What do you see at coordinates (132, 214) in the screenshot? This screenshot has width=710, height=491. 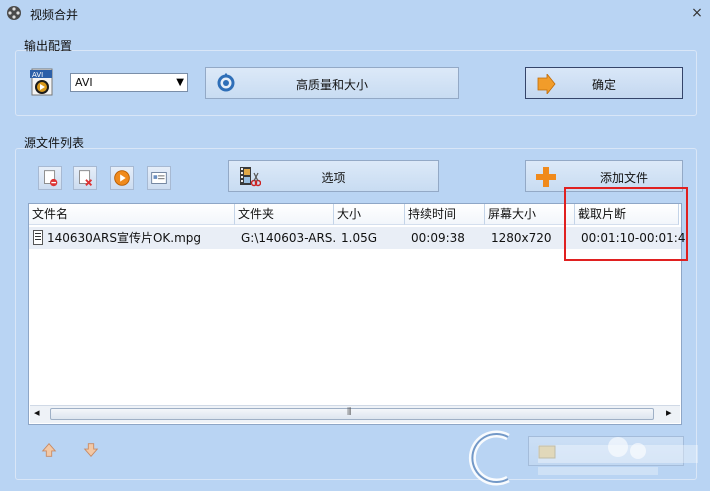 I see `column-header-name: 文件名` at bounding box center [132, 214].